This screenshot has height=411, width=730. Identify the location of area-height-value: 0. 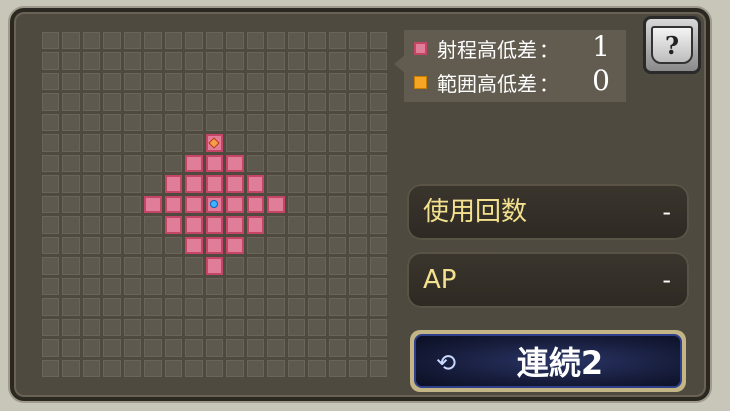
(601, 80).